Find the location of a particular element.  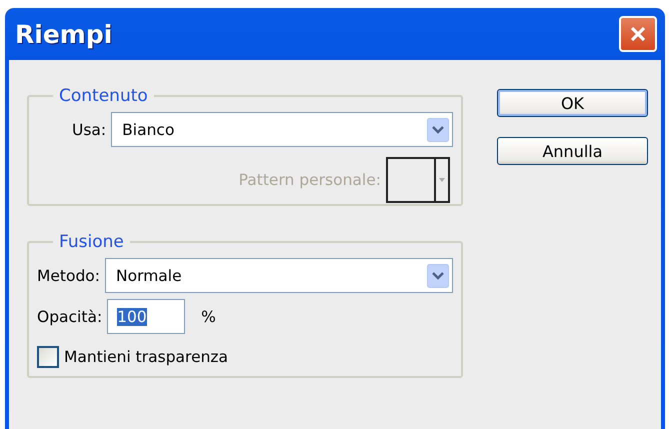

cancel-button: Annulla is located at coordinates (572, 151).